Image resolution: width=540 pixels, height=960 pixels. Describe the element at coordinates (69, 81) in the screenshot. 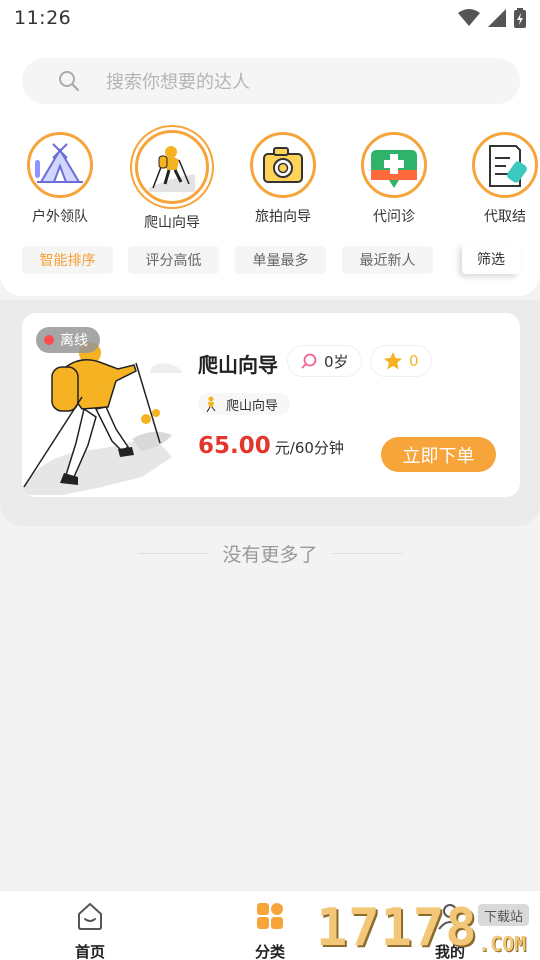

I see `search-icon` at that location.